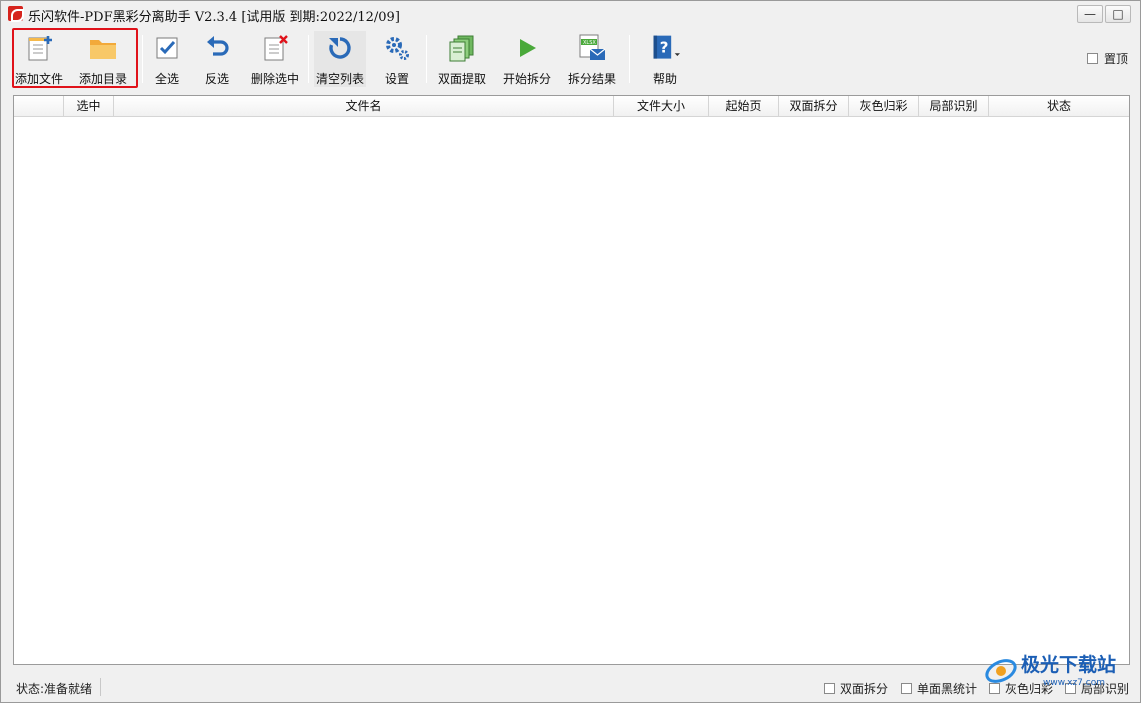  I want to click on settings-button: 设置, so click(397, 59).